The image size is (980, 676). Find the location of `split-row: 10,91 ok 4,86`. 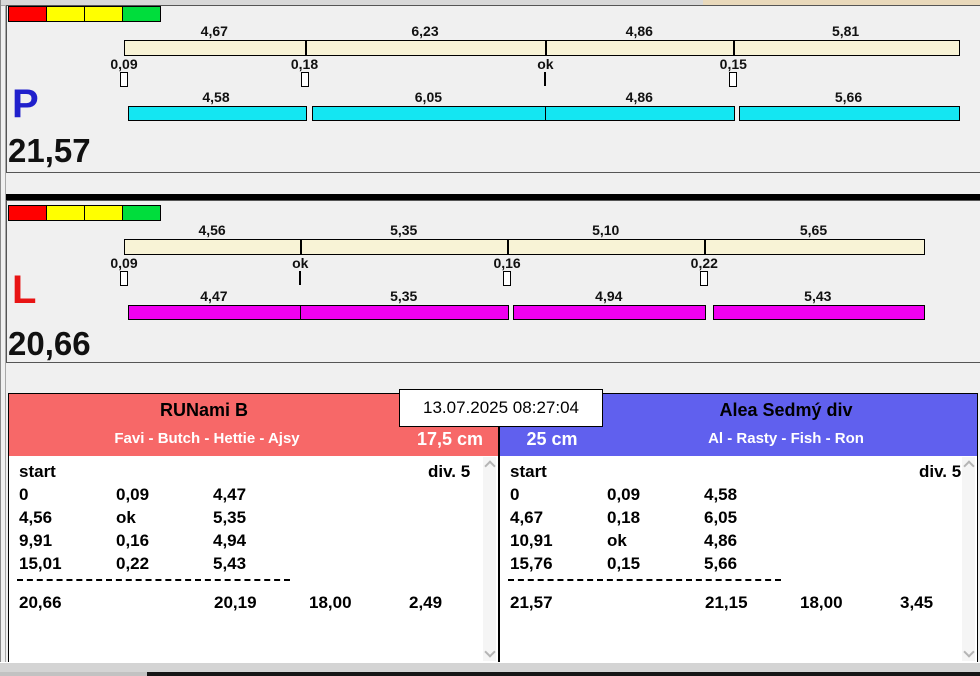

split-row: 10,91 ok 4,86 is located at coordinates (738, 542).